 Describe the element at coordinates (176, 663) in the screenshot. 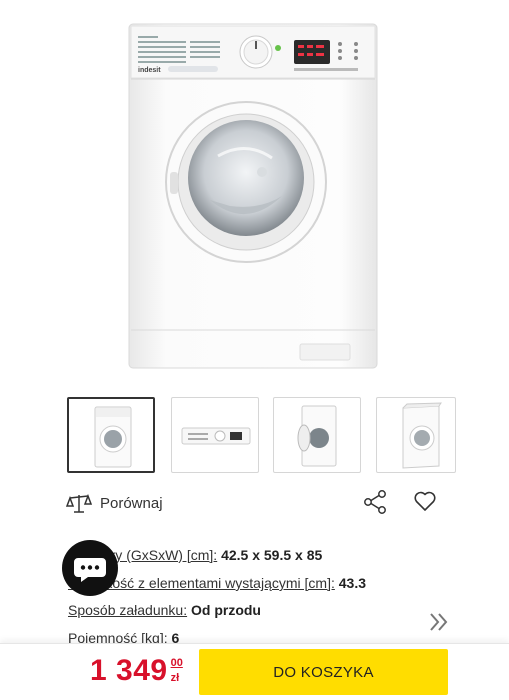

I see `price-cents: 00` at that location.